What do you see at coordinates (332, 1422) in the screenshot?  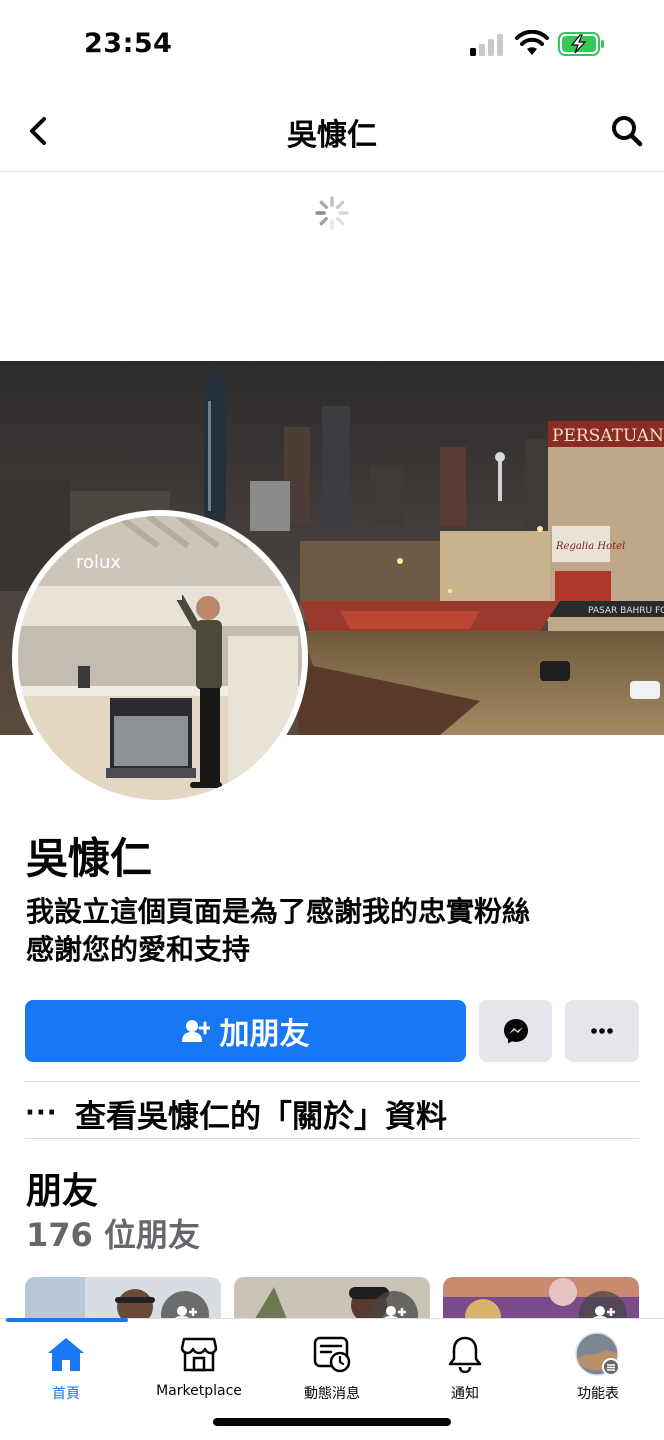 I see `home-indicator` at bounding box center [332, 1422].